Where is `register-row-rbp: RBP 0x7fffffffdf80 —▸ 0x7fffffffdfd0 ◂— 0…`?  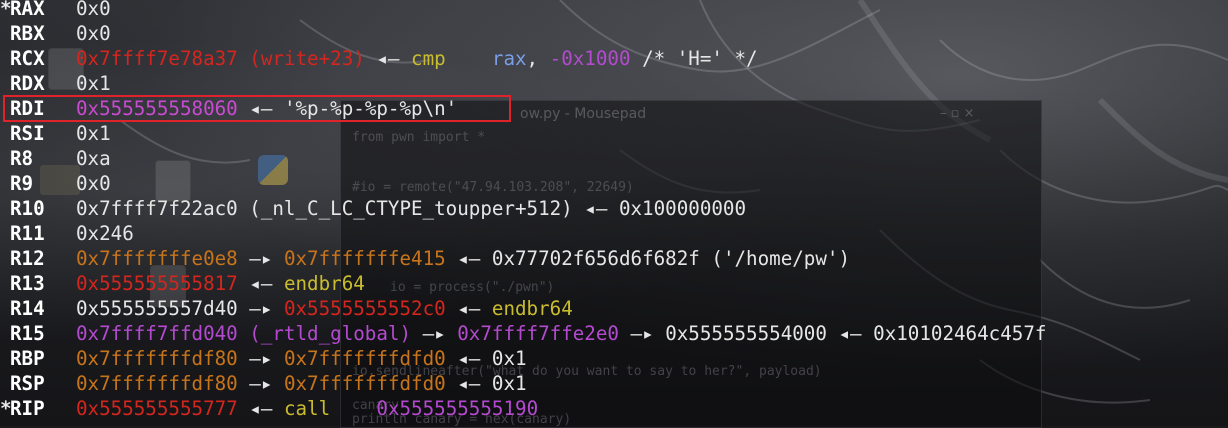 register-row-rbp: RBP 0x7fffffffdf80 —▸ 0x7fffffffdfd0 ◂— 0… is located at coordinates (263, 358).